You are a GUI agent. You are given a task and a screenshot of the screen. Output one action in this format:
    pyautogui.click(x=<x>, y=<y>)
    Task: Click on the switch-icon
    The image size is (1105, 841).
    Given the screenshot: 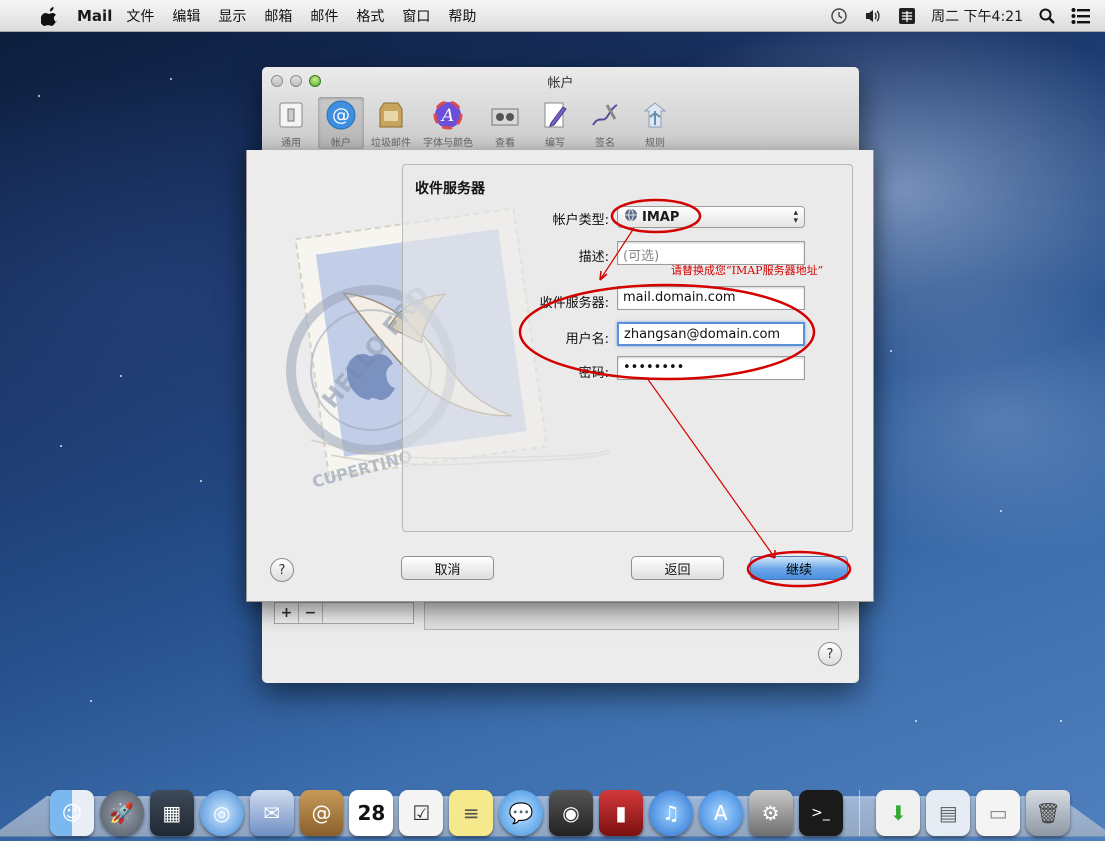 What is the action you would take?
    pyautogui.click(x=291, y=115)
    